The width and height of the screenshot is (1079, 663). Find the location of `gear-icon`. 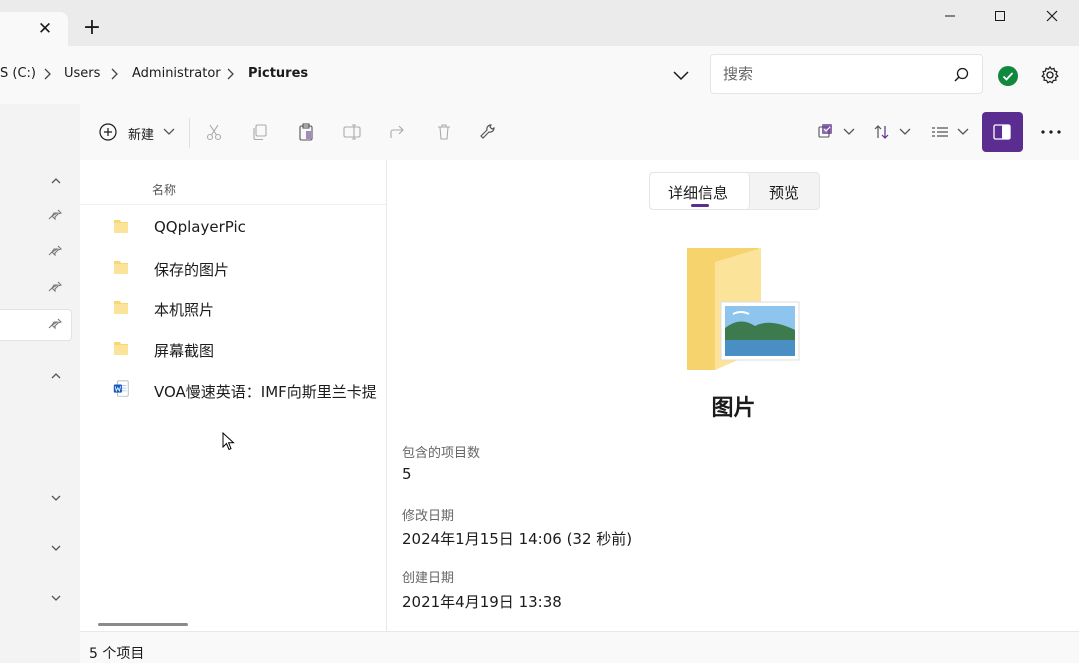

gear-icon is located at coordinates (1050, 75).